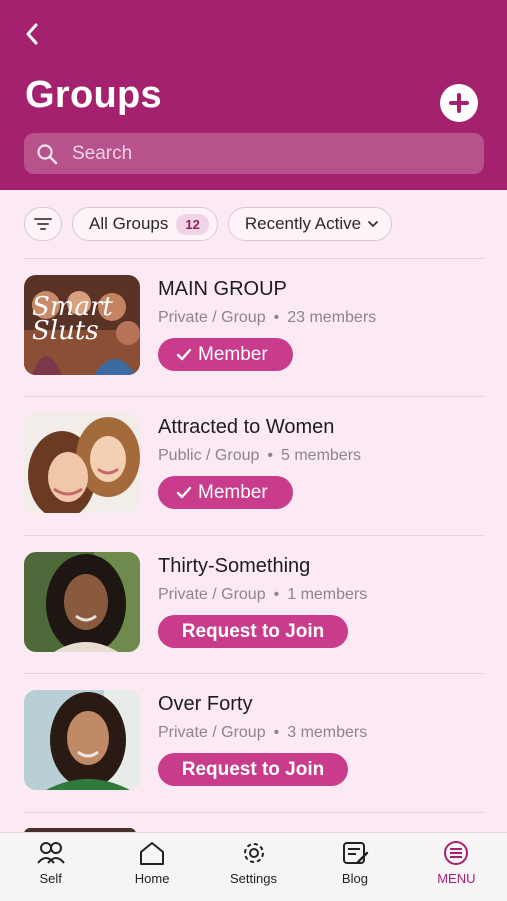 This screenshot has width=507, height=901. Describe the element at coordinates (327, 732) in the screenshot. I see `group-members: 3 members` at that location.